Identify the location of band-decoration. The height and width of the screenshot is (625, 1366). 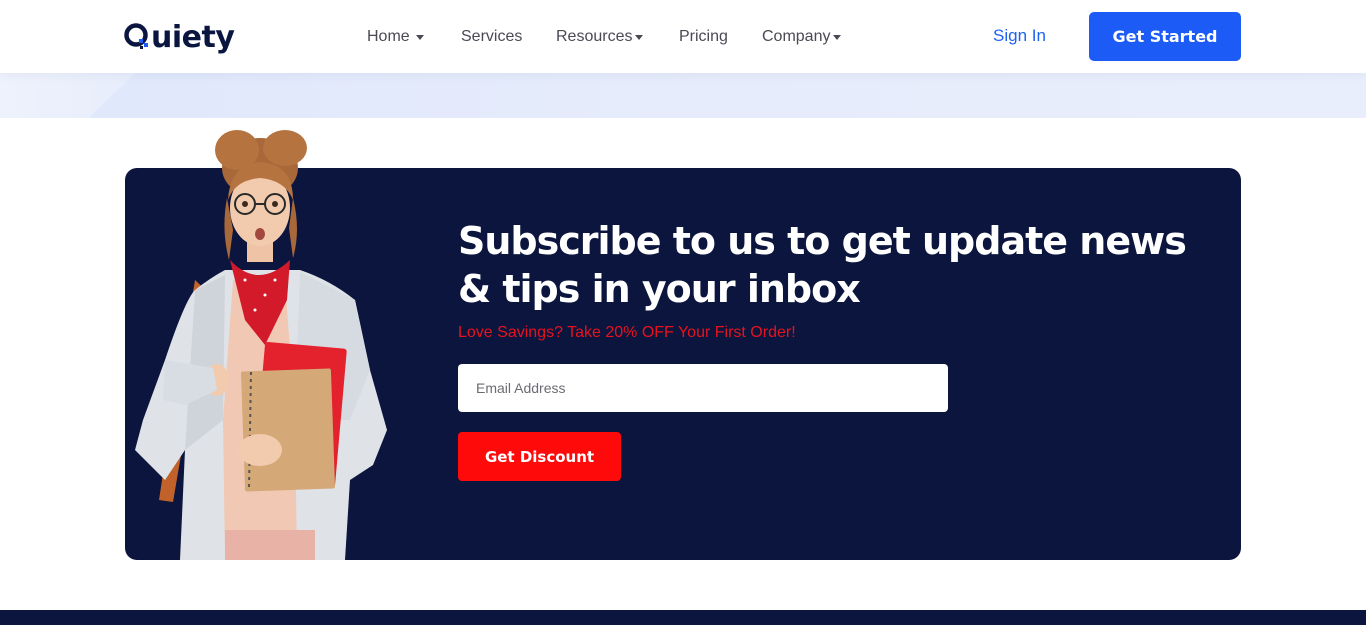
(67, 95).